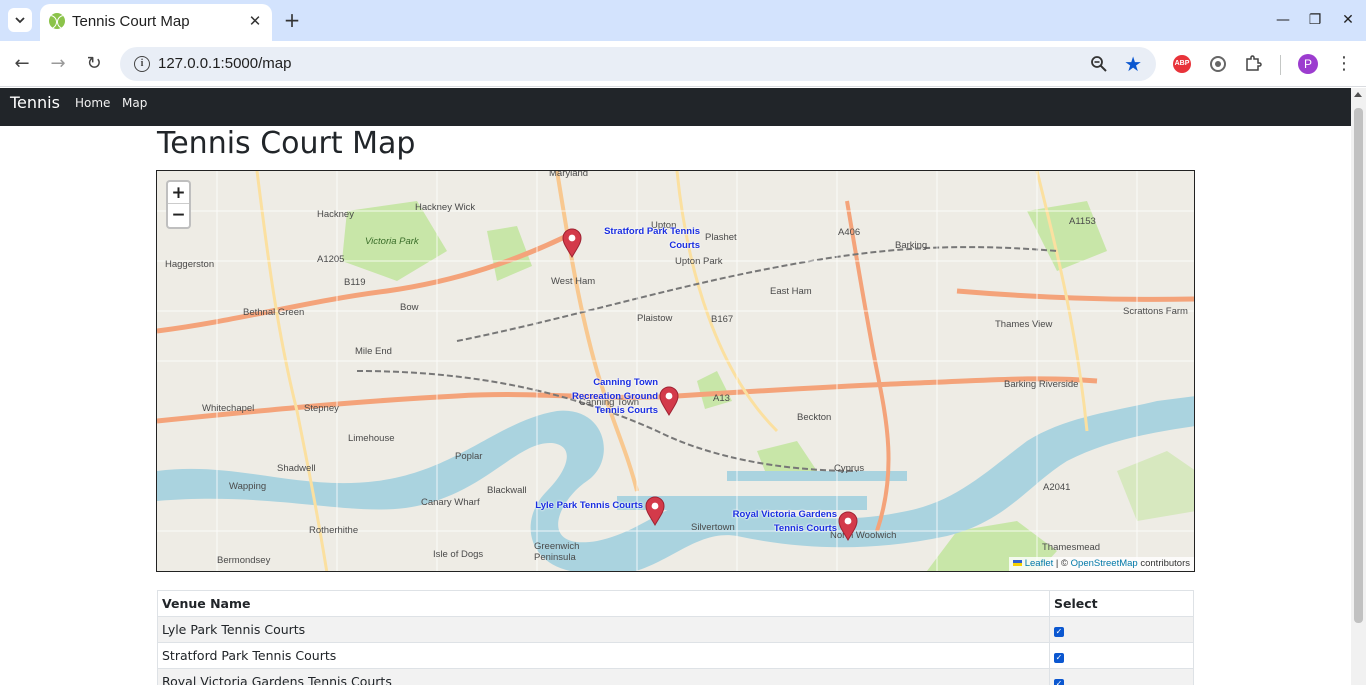  What do you see at coordinates (1182, 64) in the screenshot?
I see `adblock-icon: ABP` at bounding box center [1182, 64].